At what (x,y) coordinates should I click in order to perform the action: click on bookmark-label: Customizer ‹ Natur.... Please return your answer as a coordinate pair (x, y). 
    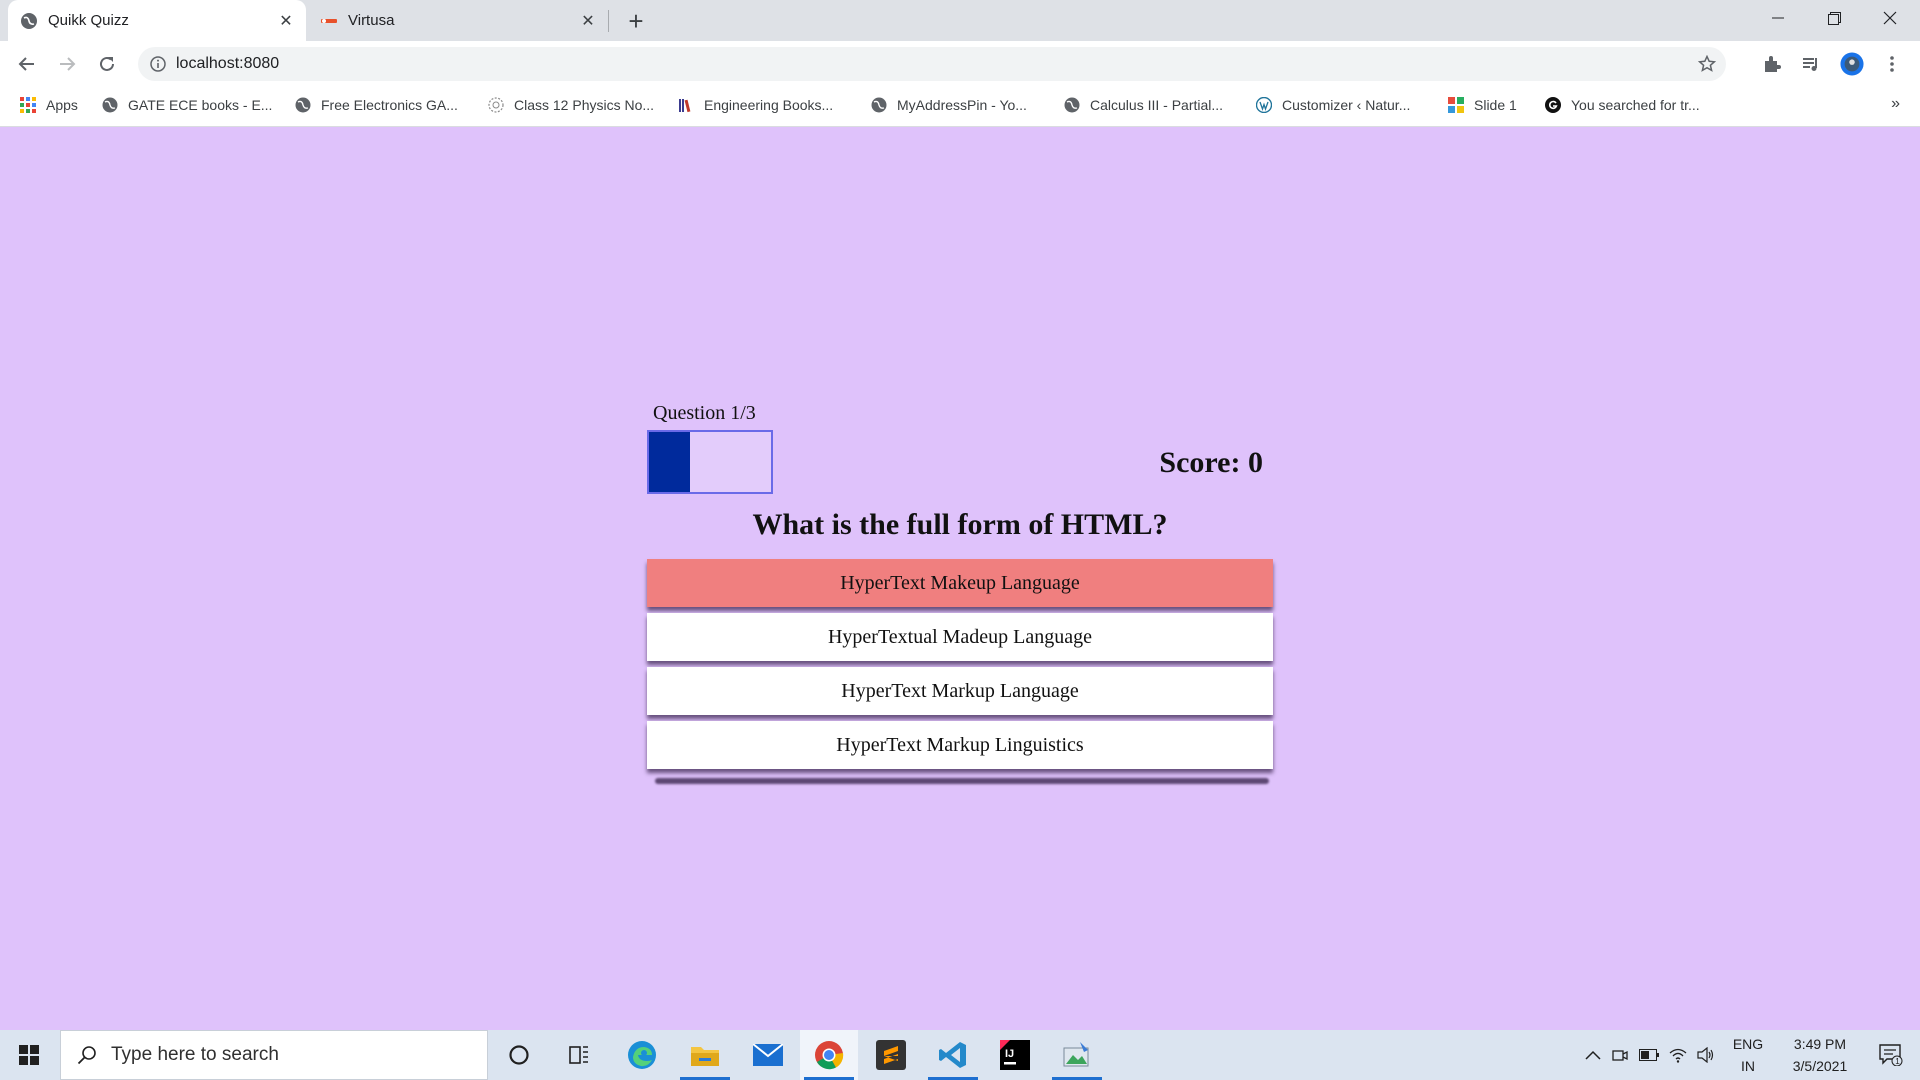
    Looking at the image, I should click on (1346, 105).